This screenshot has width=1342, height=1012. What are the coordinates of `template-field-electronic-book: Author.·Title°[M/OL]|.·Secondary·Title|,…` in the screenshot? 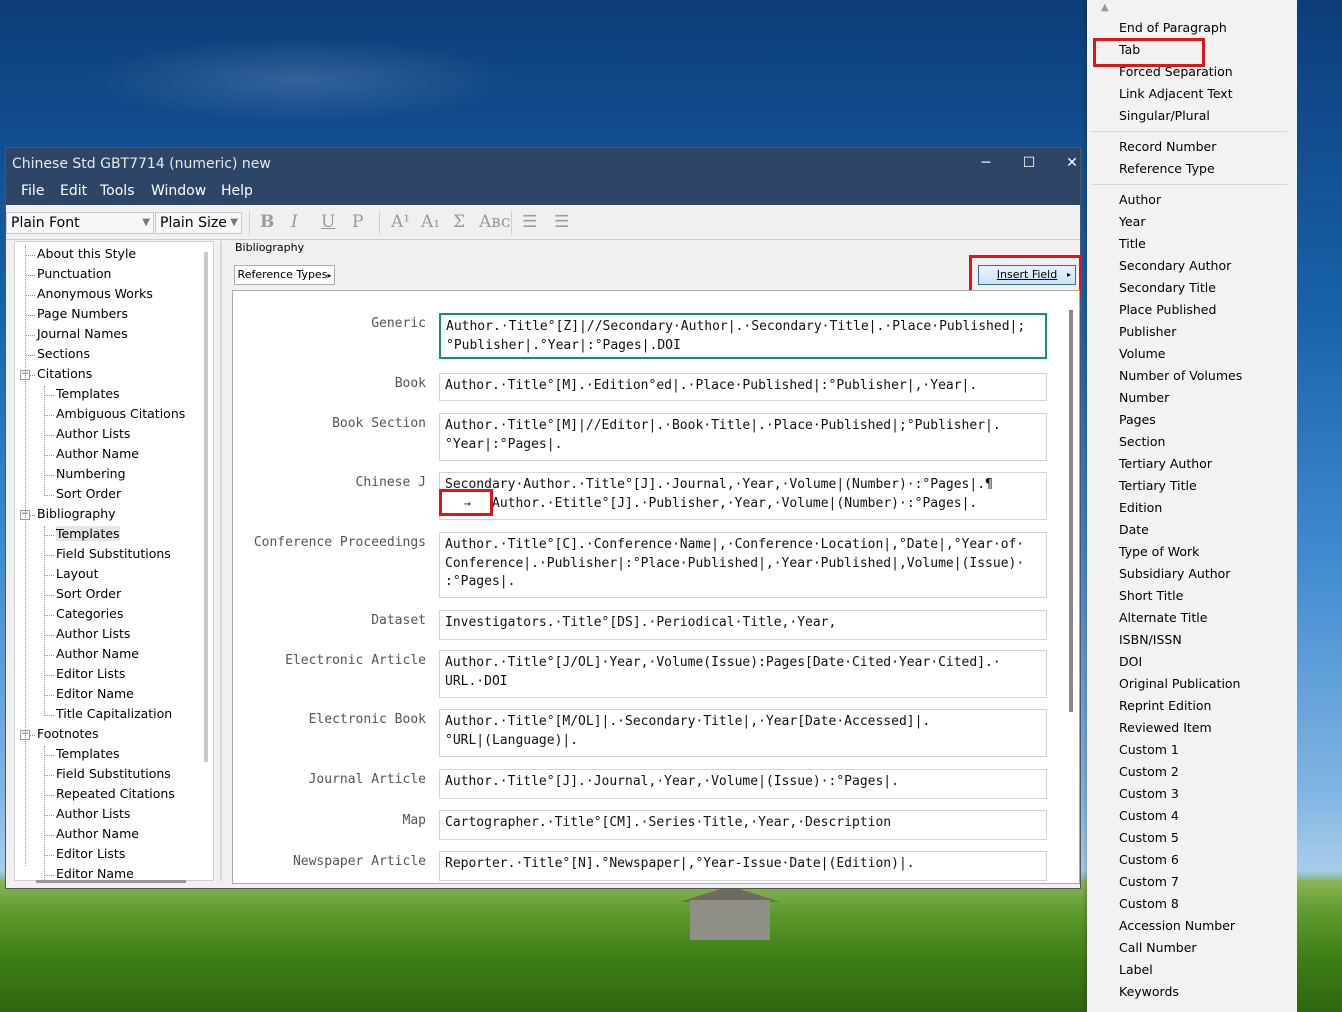 It's located at (743, 733).